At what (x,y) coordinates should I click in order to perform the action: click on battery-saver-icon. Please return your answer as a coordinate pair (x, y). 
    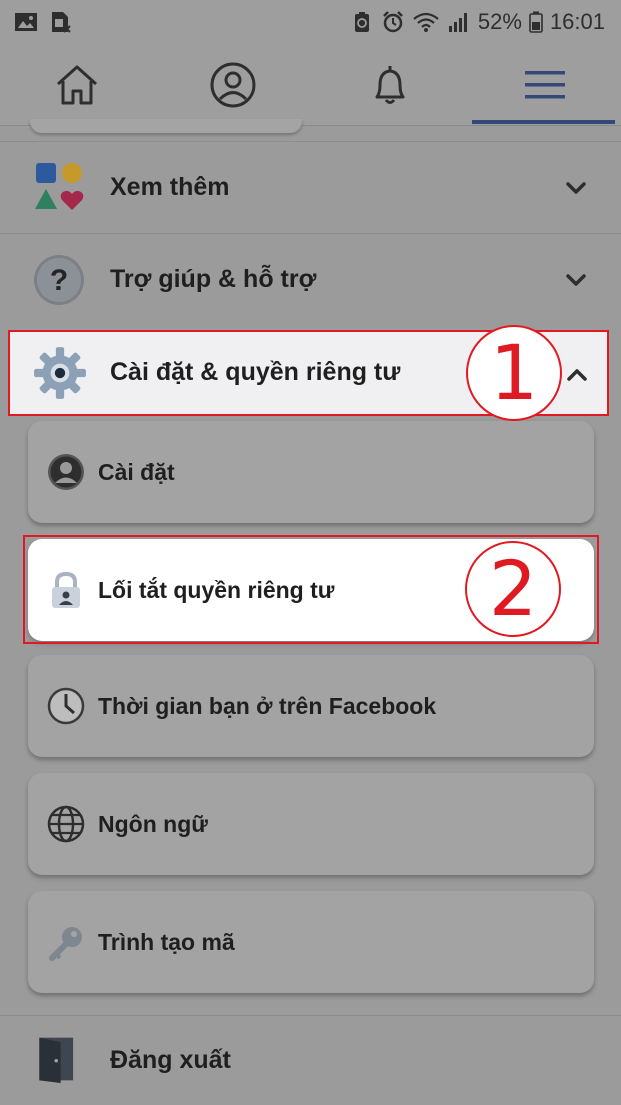
    Looking at the image, I should click on (361, 22).